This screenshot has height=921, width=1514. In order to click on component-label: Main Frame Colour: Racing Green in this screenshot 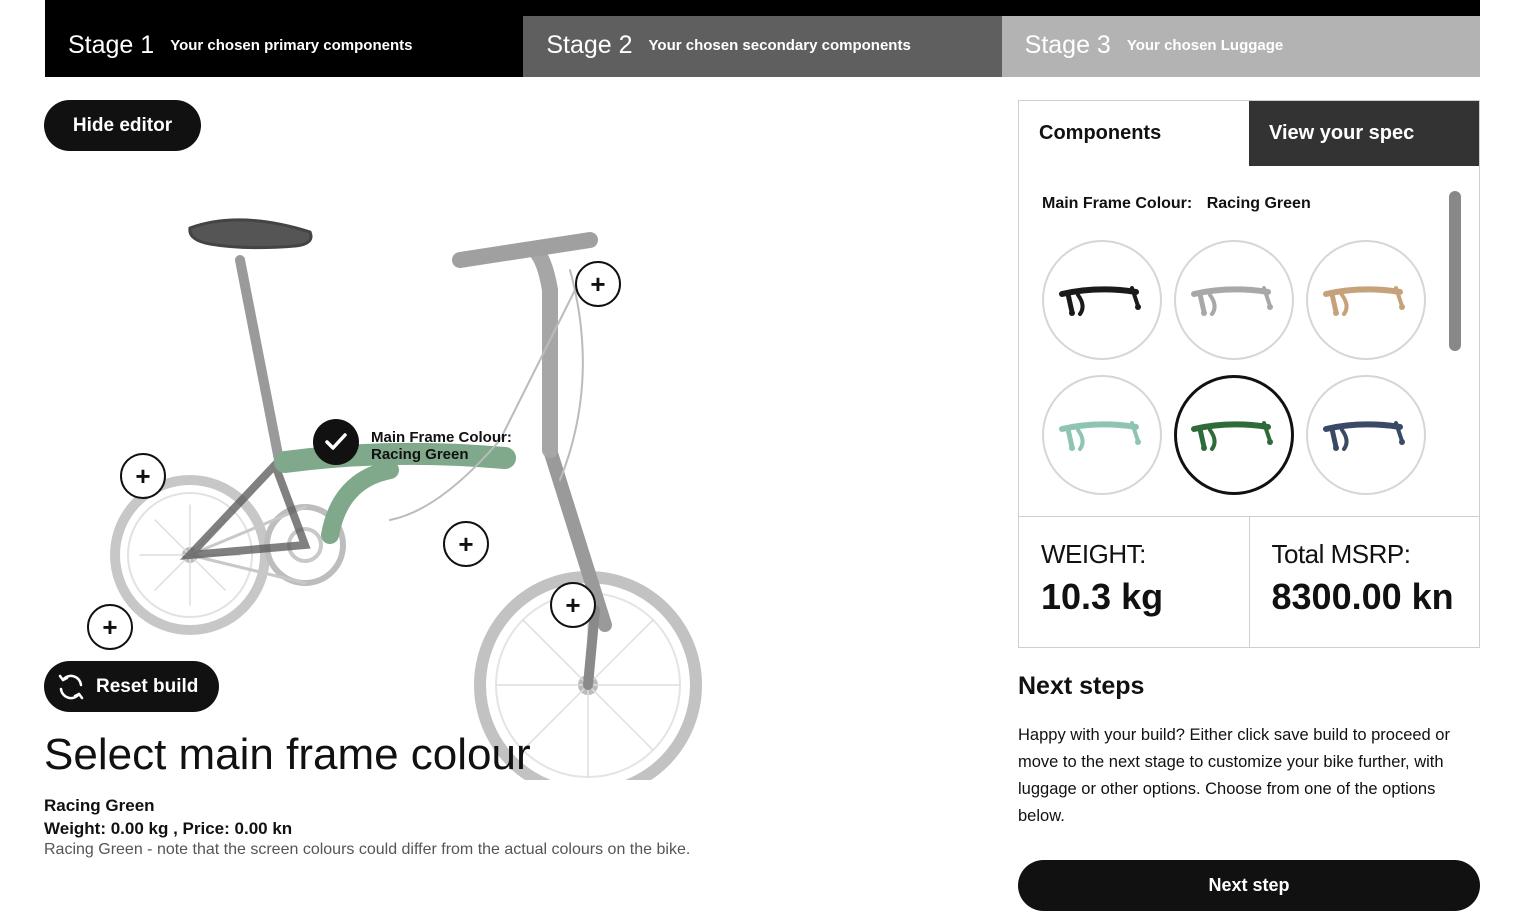, I will do `click(1176, 204)`.